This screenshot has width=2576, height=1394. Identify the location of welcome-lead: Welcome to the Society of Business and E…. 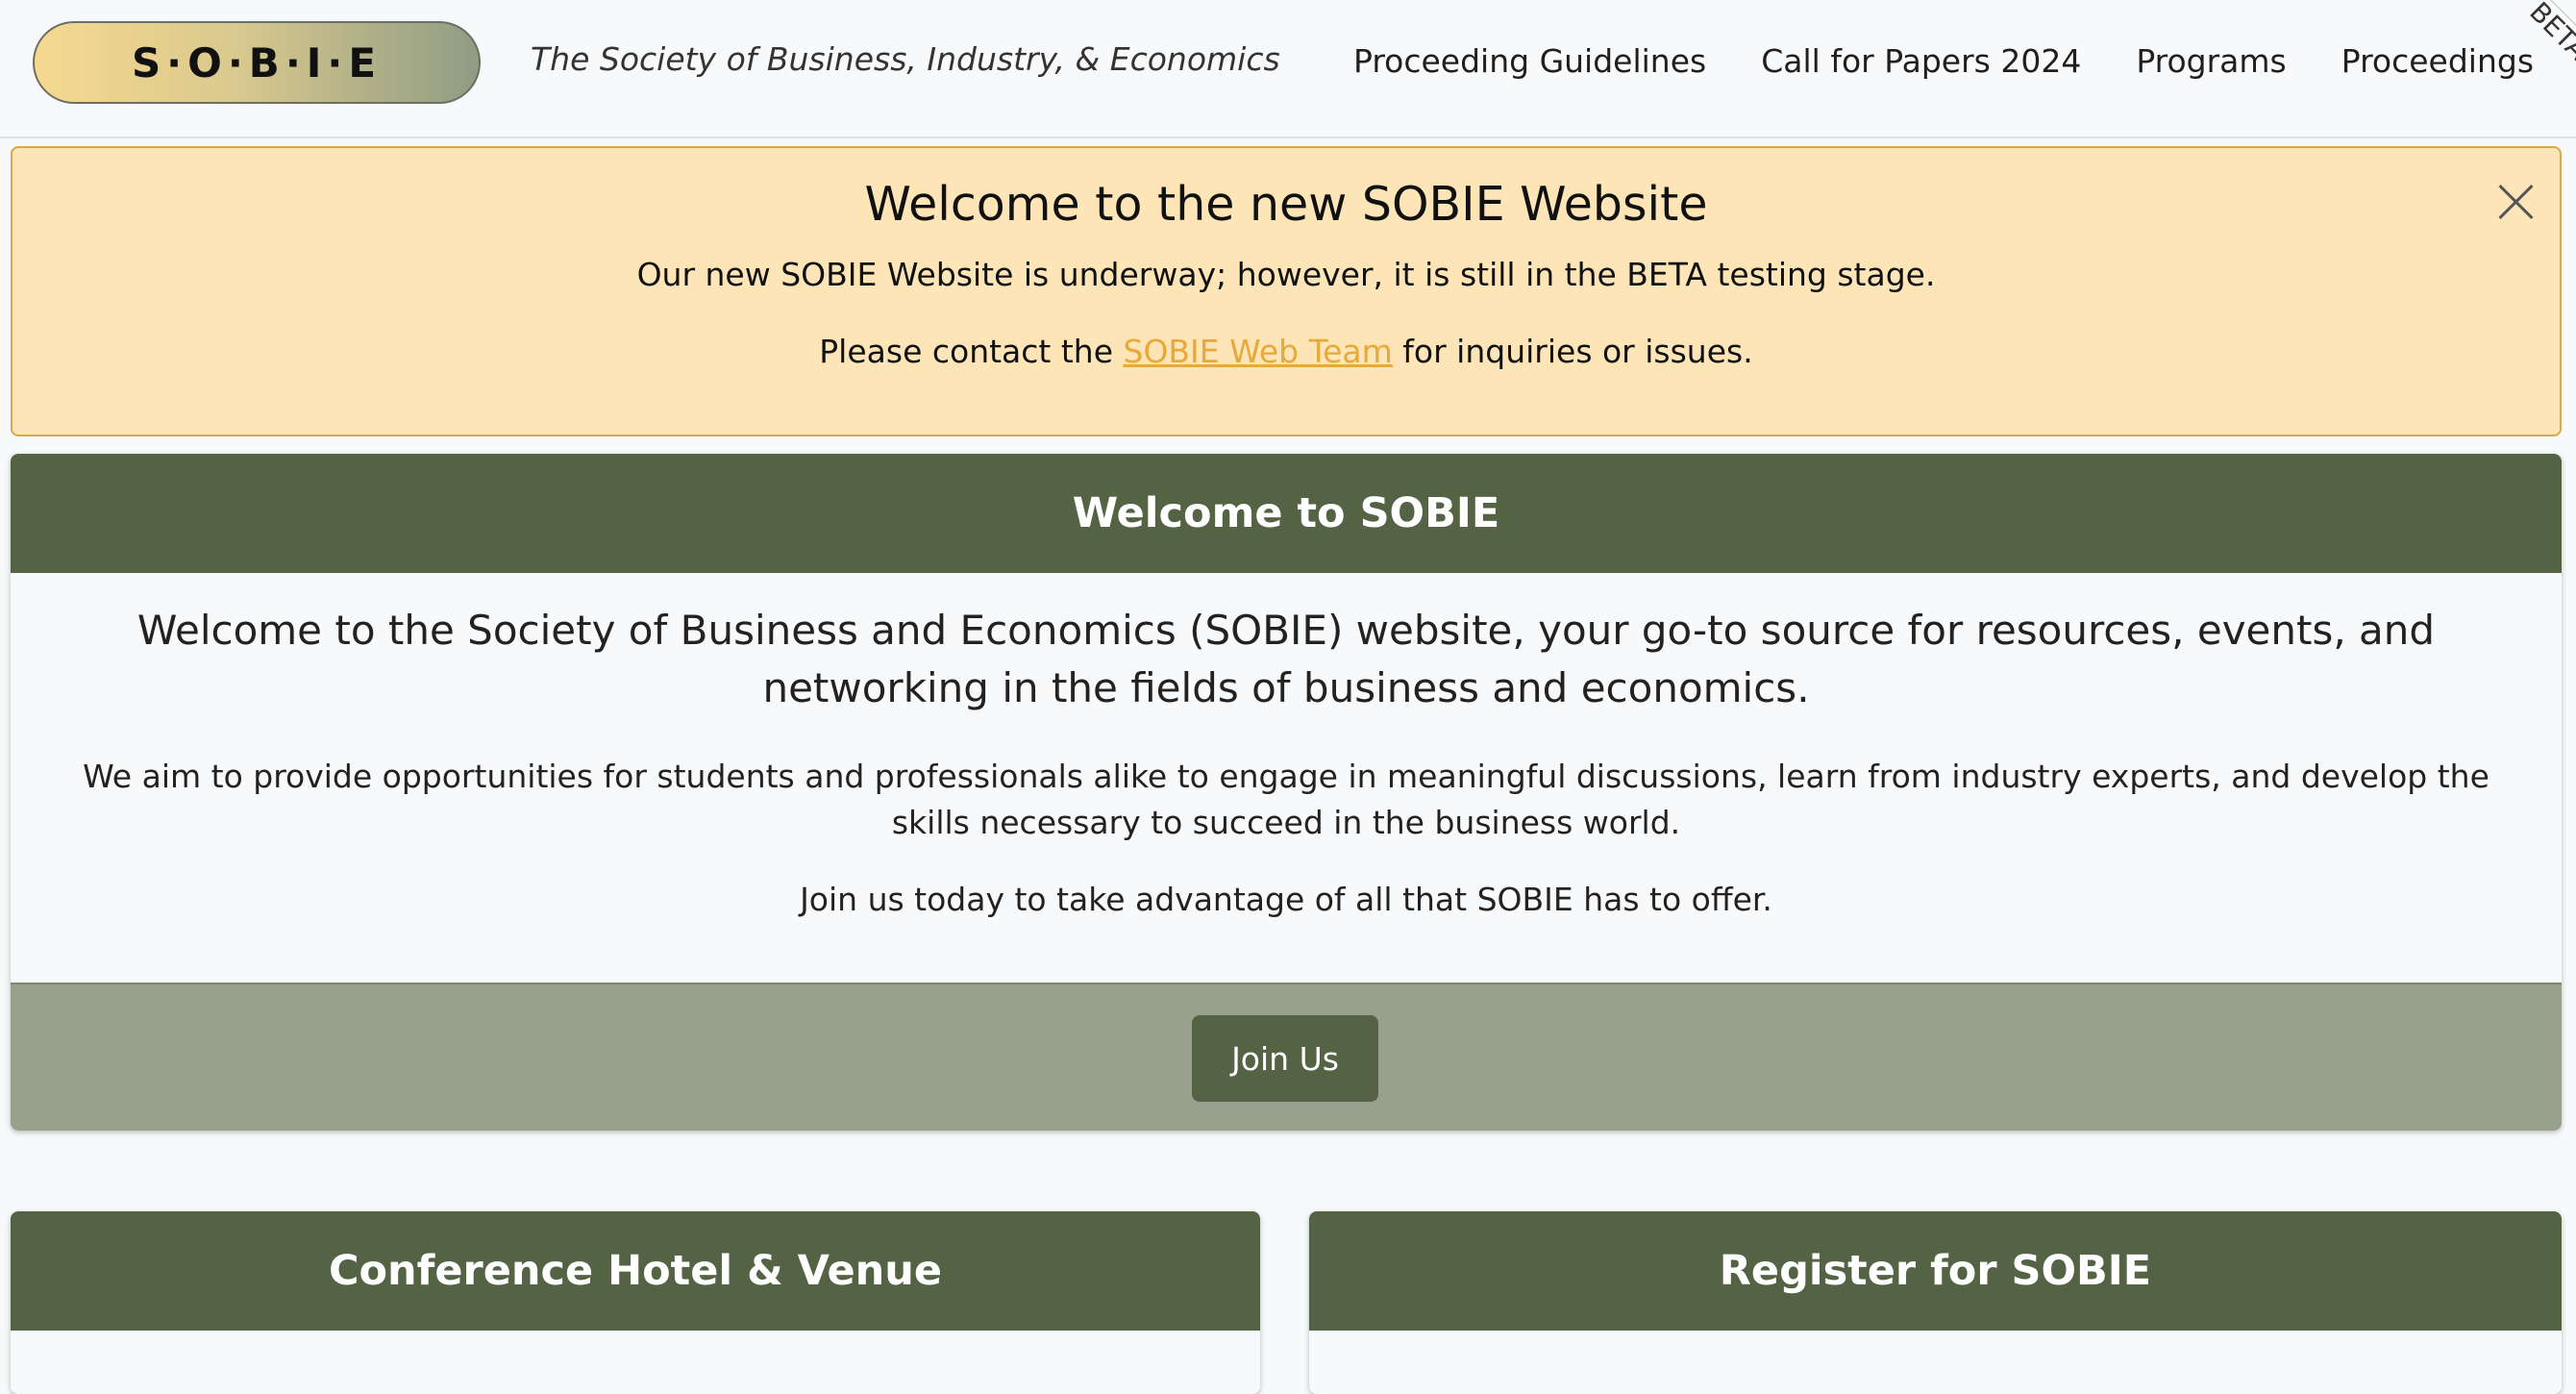
(1286, 659).